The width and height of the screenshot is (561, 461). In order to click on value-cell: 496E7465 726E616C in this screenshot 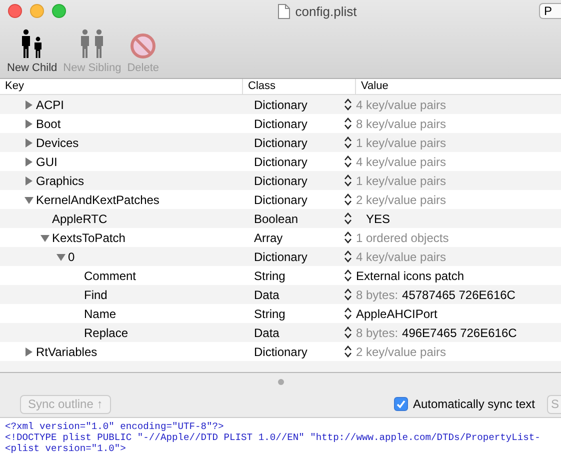, I will do `click(459, 333)`.